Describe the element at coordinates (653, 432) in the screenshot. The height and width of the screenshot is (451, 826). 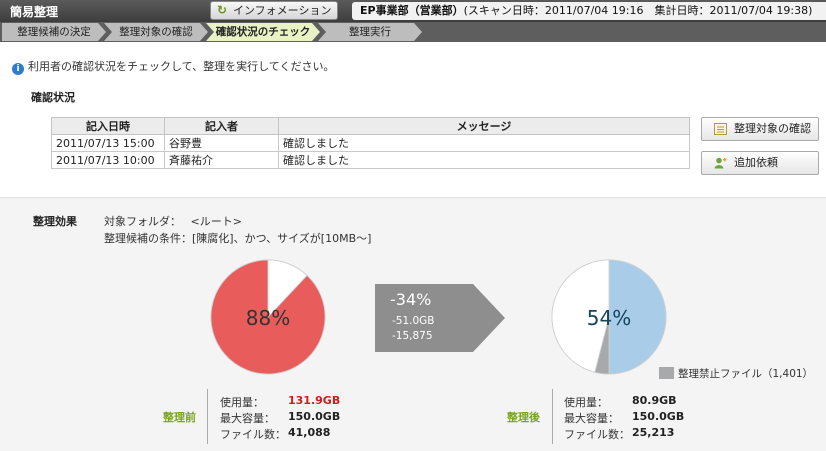
I see `after-files-value: 25,213` at that location.